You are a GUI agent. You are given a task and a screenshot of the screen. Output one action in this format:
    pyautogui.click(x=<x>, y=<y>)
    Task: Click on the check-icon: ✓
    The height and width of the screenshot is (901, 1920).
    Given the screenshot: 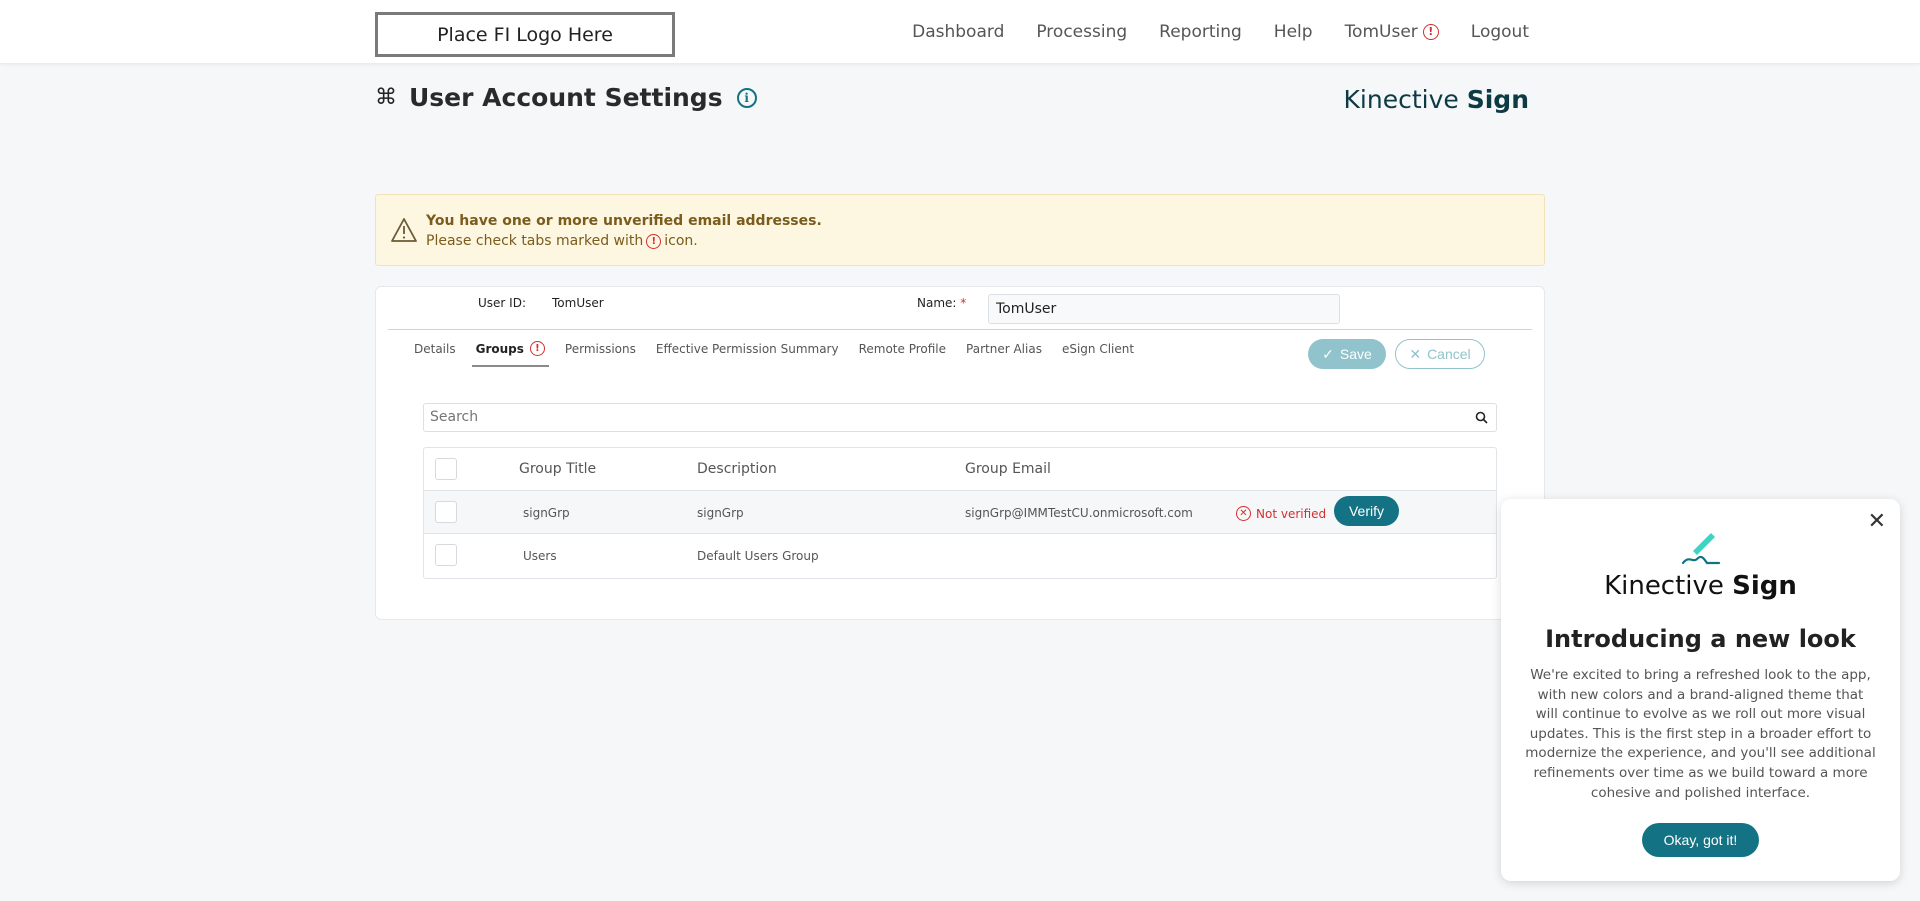 What is the action you would take?
    pyautogui.click(x=1328, y=353)
    